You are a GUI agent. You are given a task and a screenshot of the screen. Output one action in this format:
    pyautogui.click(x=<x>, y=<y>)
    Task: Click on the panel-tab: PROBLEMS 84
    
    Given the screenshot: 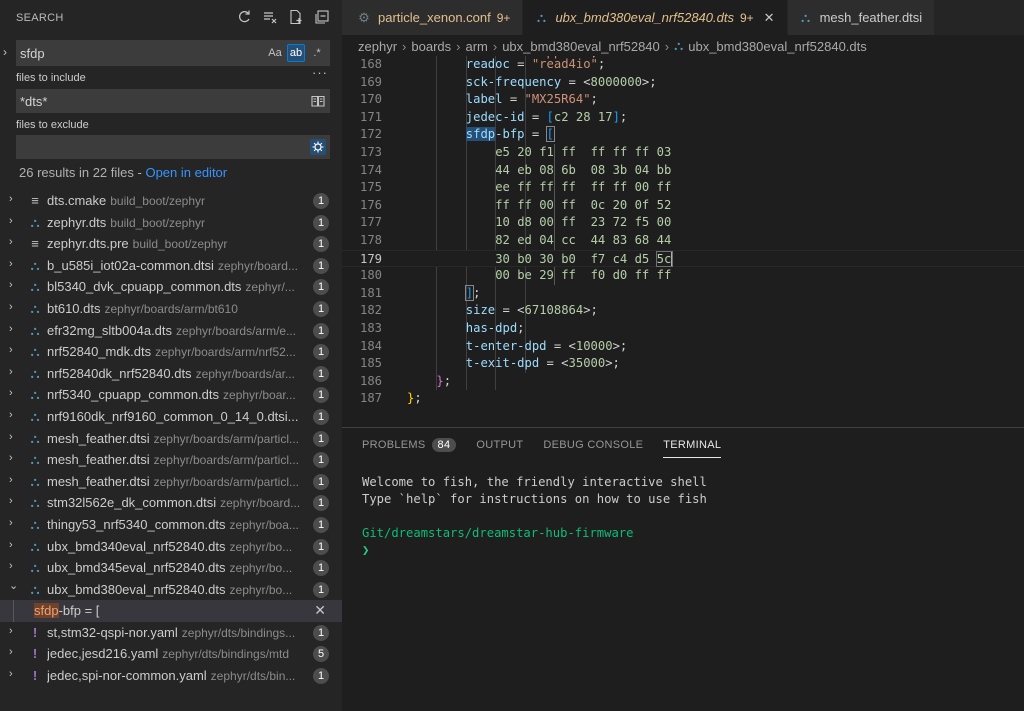 What is the action you would take?
    pyautogui.click(x=409, y=444)
    